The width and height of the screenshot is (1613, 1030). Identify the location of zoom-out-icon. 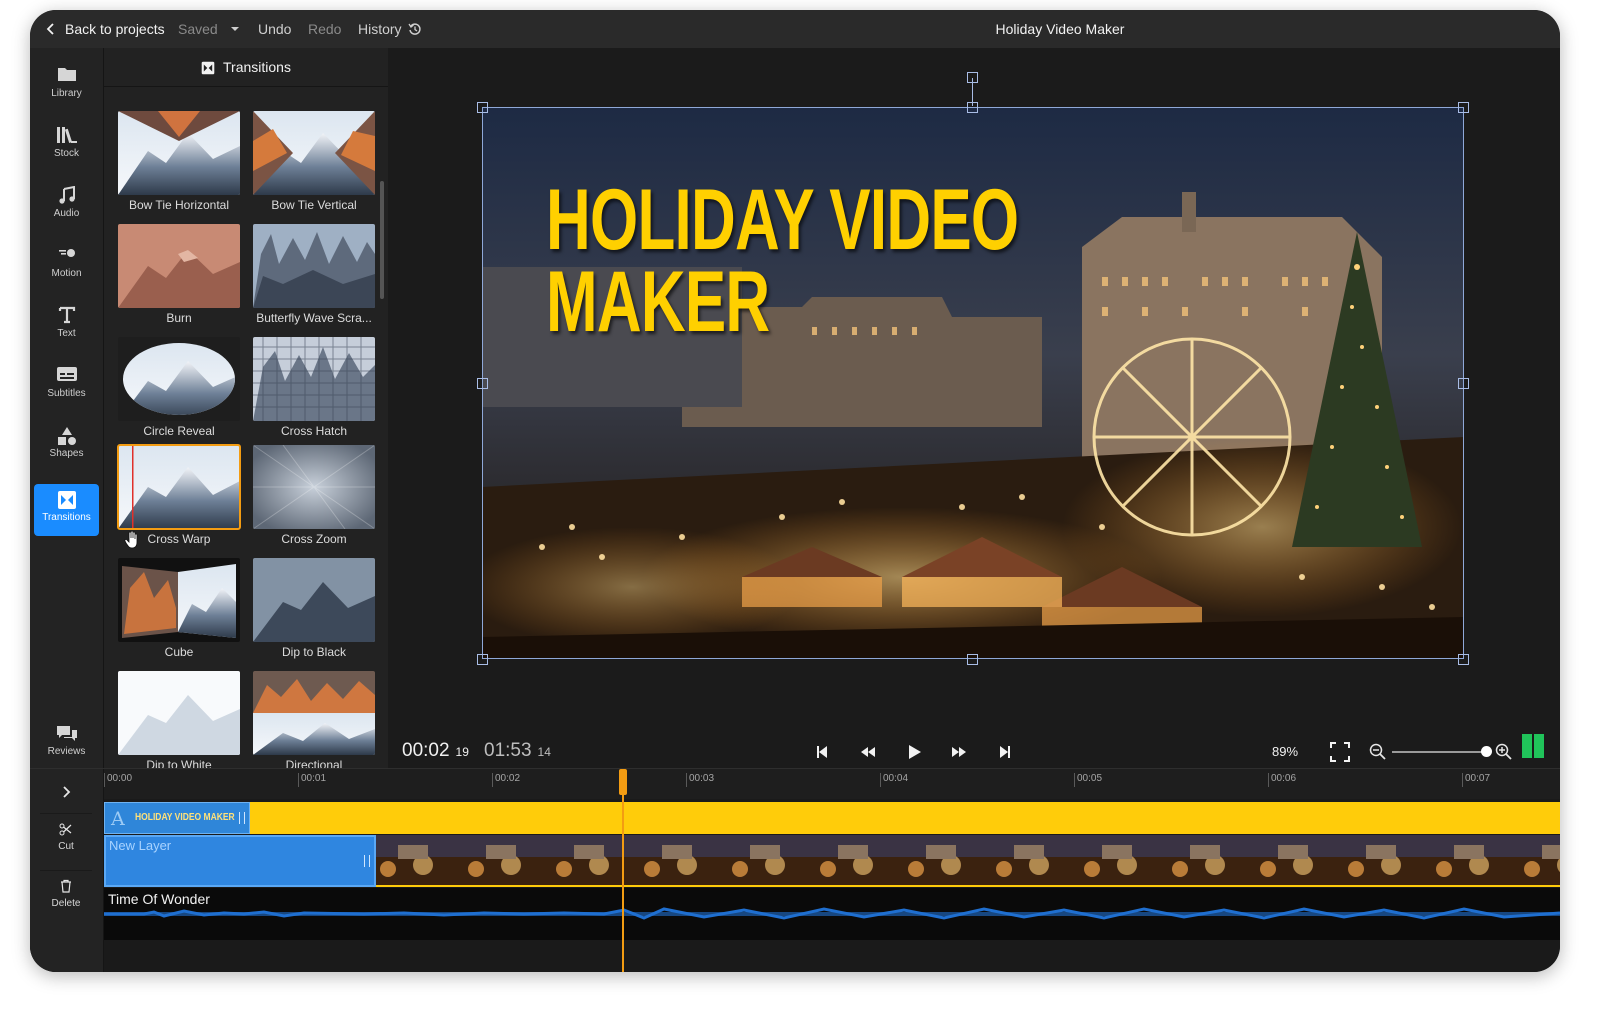
(1378, 752).